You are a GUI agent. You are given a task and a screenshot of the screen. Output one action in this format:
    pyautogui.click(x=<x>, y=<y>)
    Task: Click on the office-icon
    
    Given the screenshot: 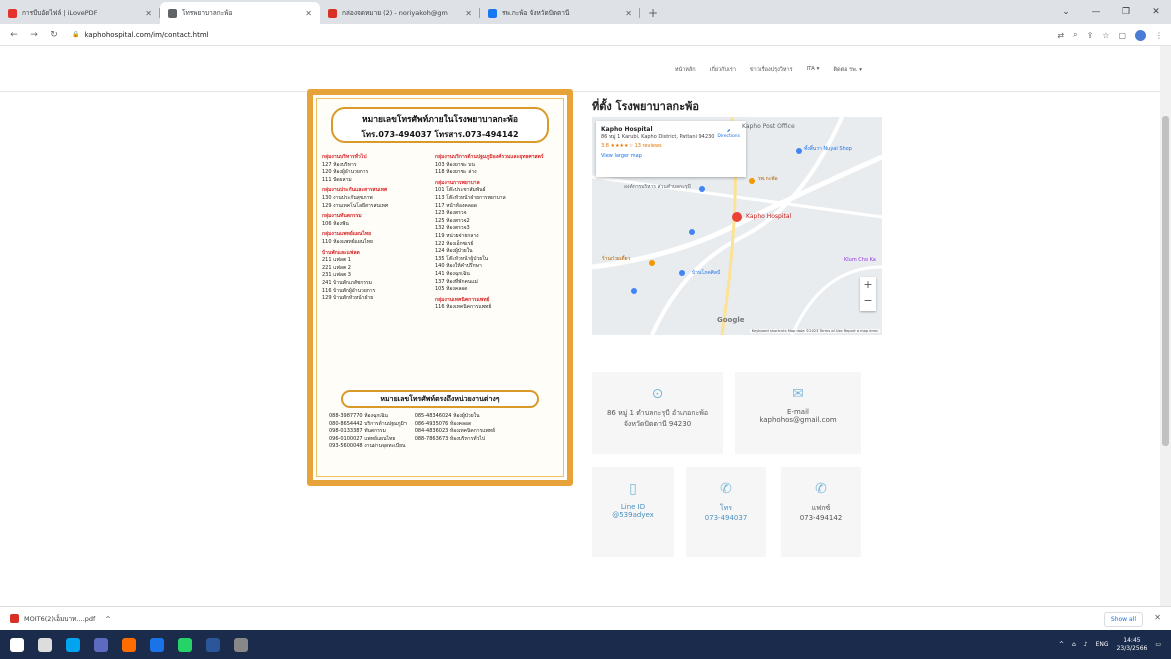 What is the action you would take?
    pyautogui.click(x=157, y=644)
    